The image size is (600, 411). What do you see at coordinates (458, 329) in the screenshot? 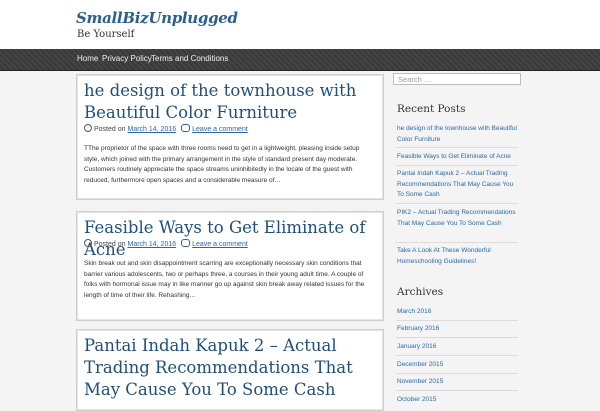
I see `archive-link: February 2016` at bounding box center [458, 329].